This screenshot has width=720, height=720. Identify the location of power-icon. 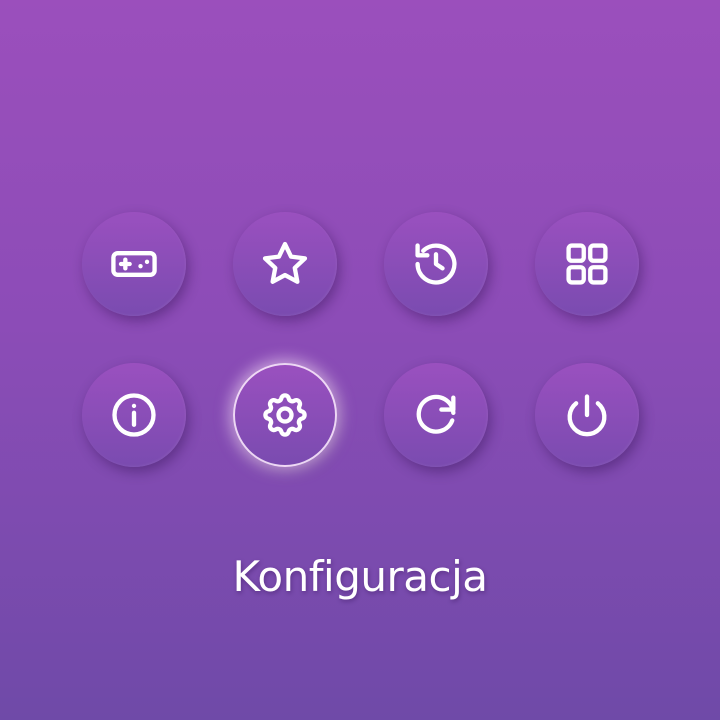
(587, 415).